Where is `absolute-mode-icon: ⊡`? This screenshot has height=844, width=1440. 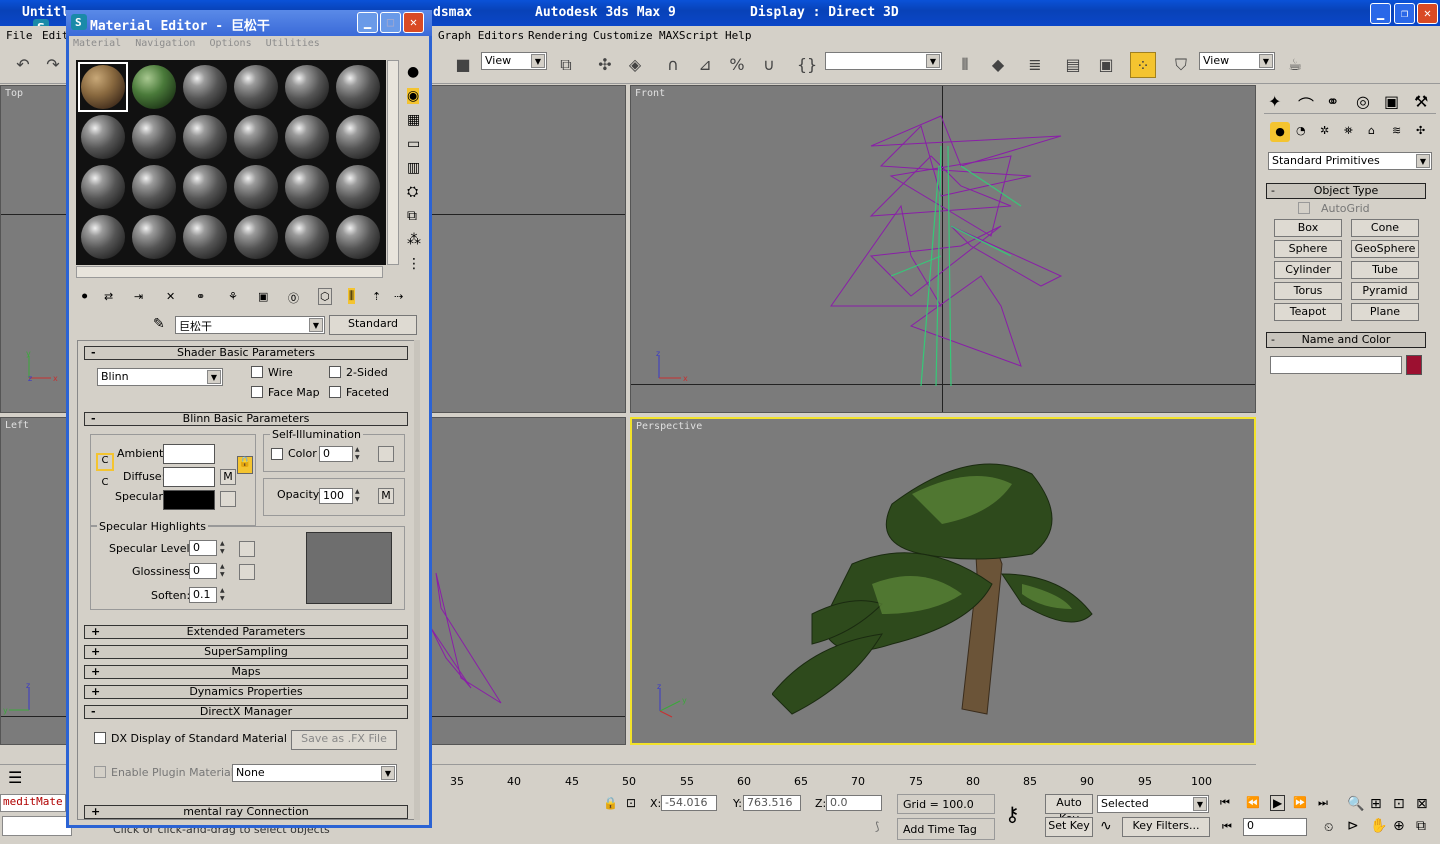 absolute-mode-icon: ⊡ is located at coordinates (631, 803).